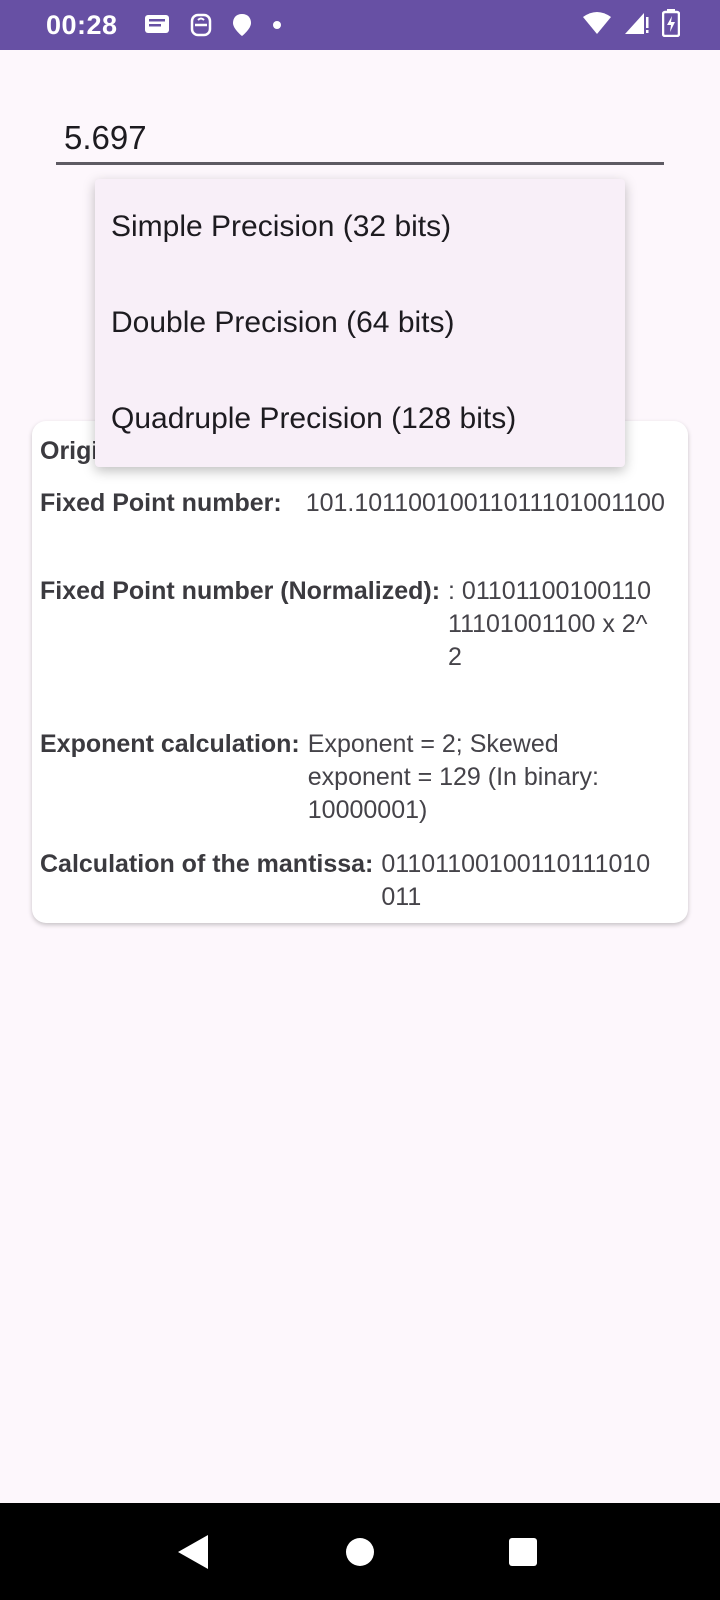 The width and height of the screenshot is (720, 1600). What do you see at coordinates (207, 864) in the screenshot?
I see `mantissa-label: Calculation of the mantissa:` at bounding box center [207, 864].